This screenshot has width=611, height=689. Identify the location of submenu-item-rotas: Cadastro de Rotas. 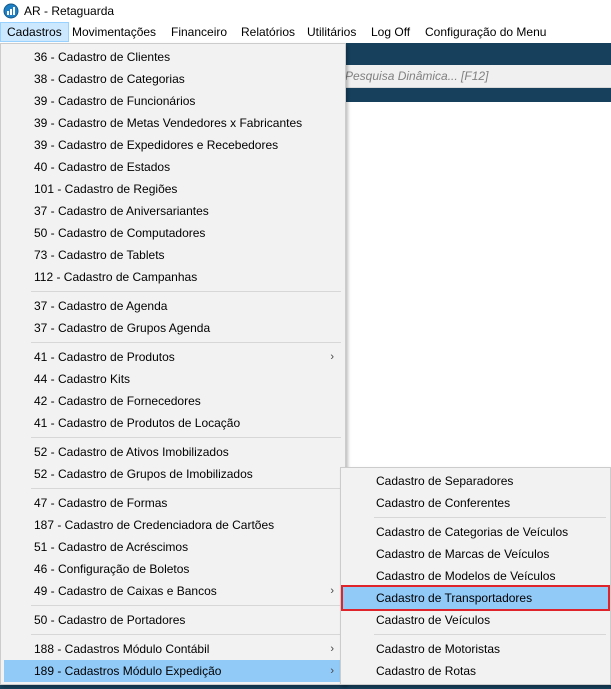
(475, 671).